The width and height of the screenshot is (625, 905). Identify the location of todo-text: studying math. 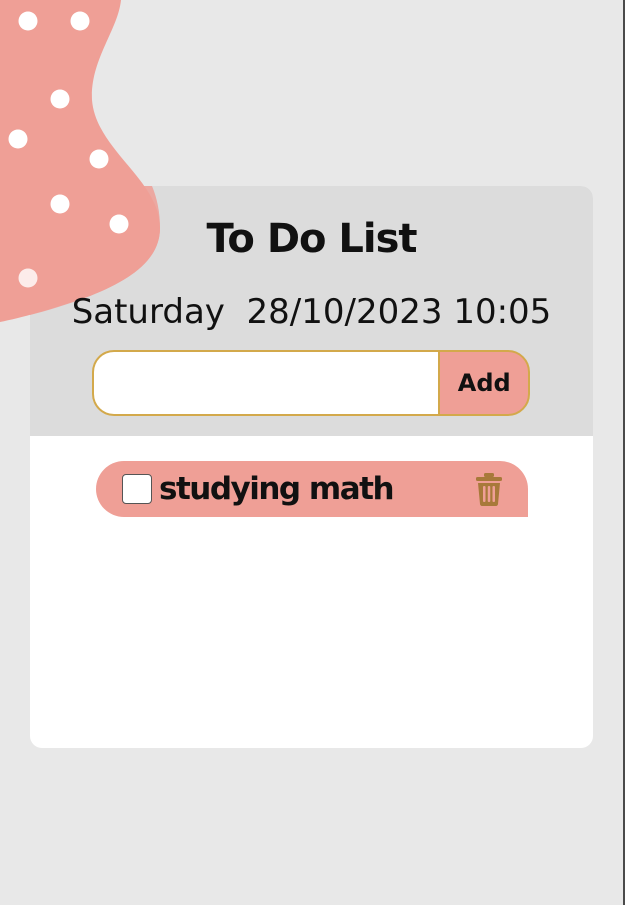
(277, 489).